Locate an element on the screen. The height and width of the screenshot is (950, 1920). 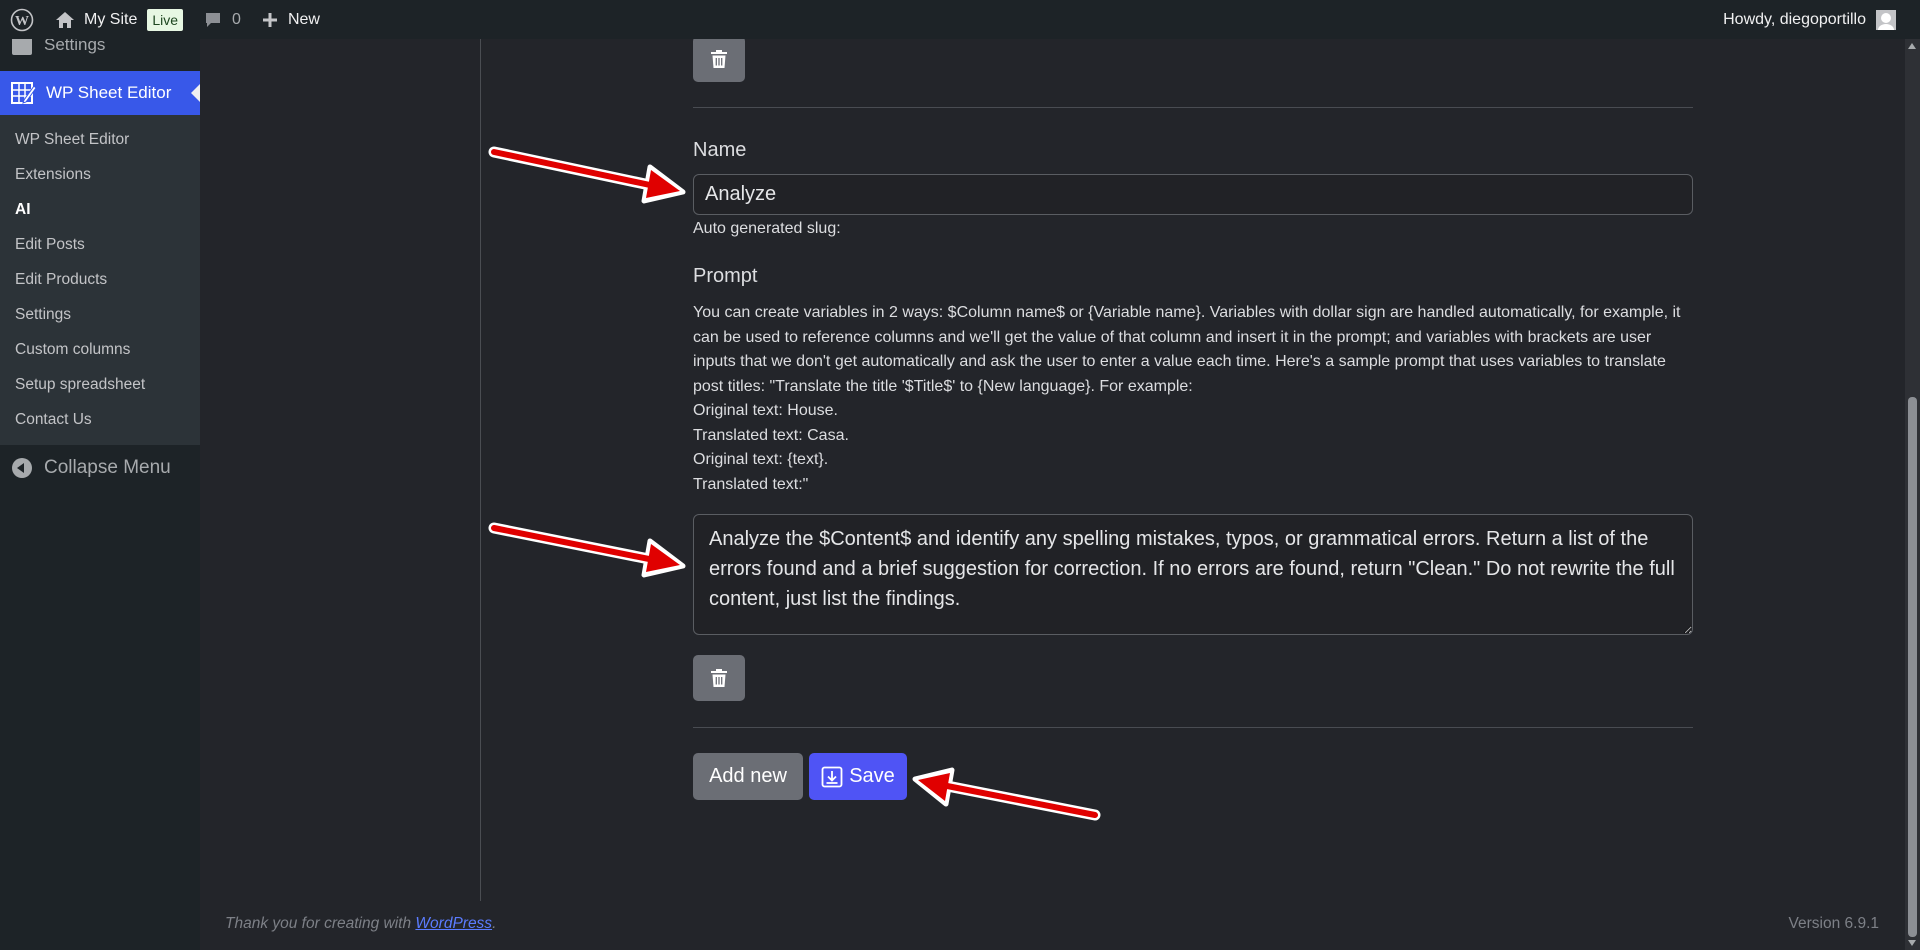
help-line: Translated text: Casa. is located at coordinates (771, 435).